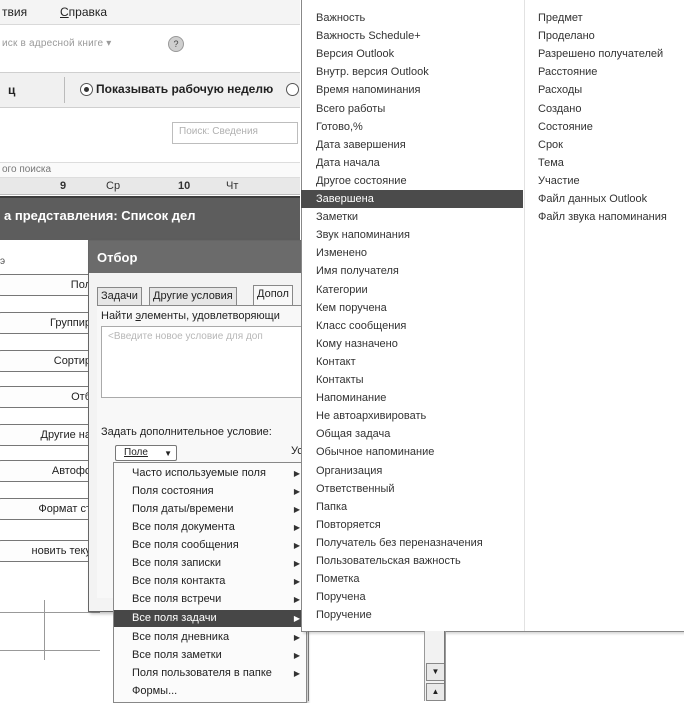 Image resolution: width=684 pixels, height=703 pixels. What do you see at coordinates (48, 361) in the screenshot?
I see `sort-button: Сортир` at bounding box center [48, 361].